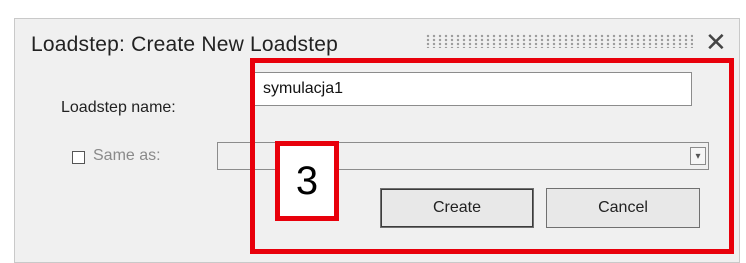 This screenshot has height=263, width=746. Describe the element at coordinates (716, 42) in the screenshot. I see `close-icon: ✕` at that location.